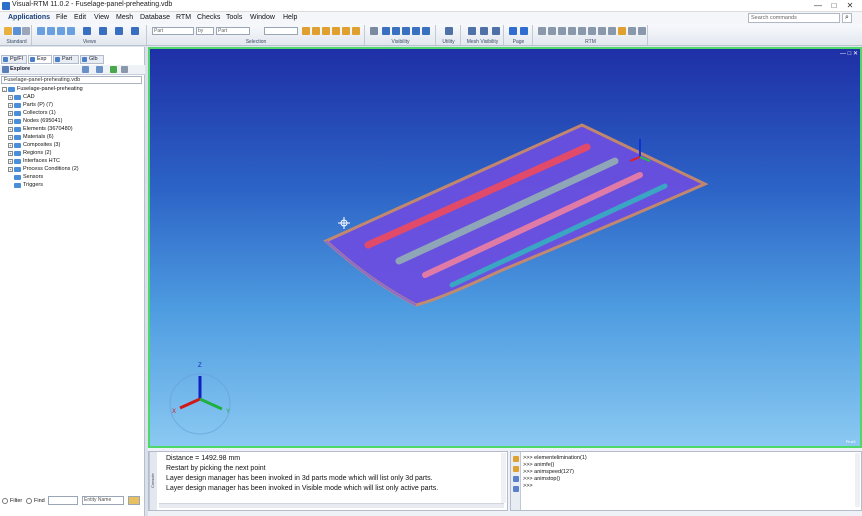 This screenshot has width=862, height=516. I want to click on view-side-icon, so click(61, 31).